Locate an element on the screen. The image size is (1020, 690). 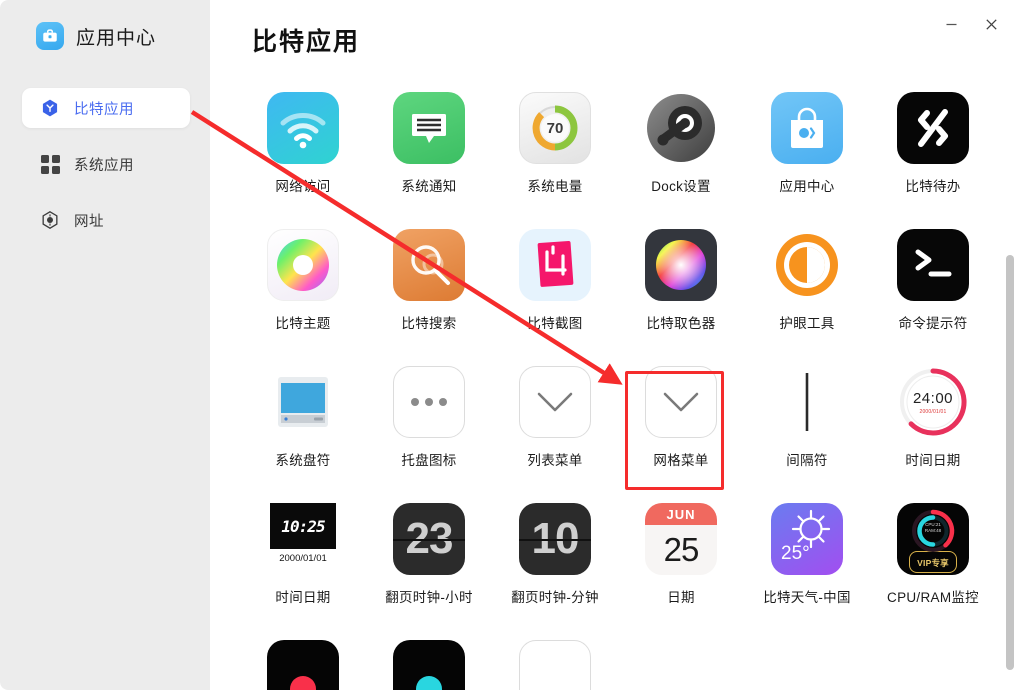
app-item-list-menu: 列表菜单 is located at coordinates (555, 415).